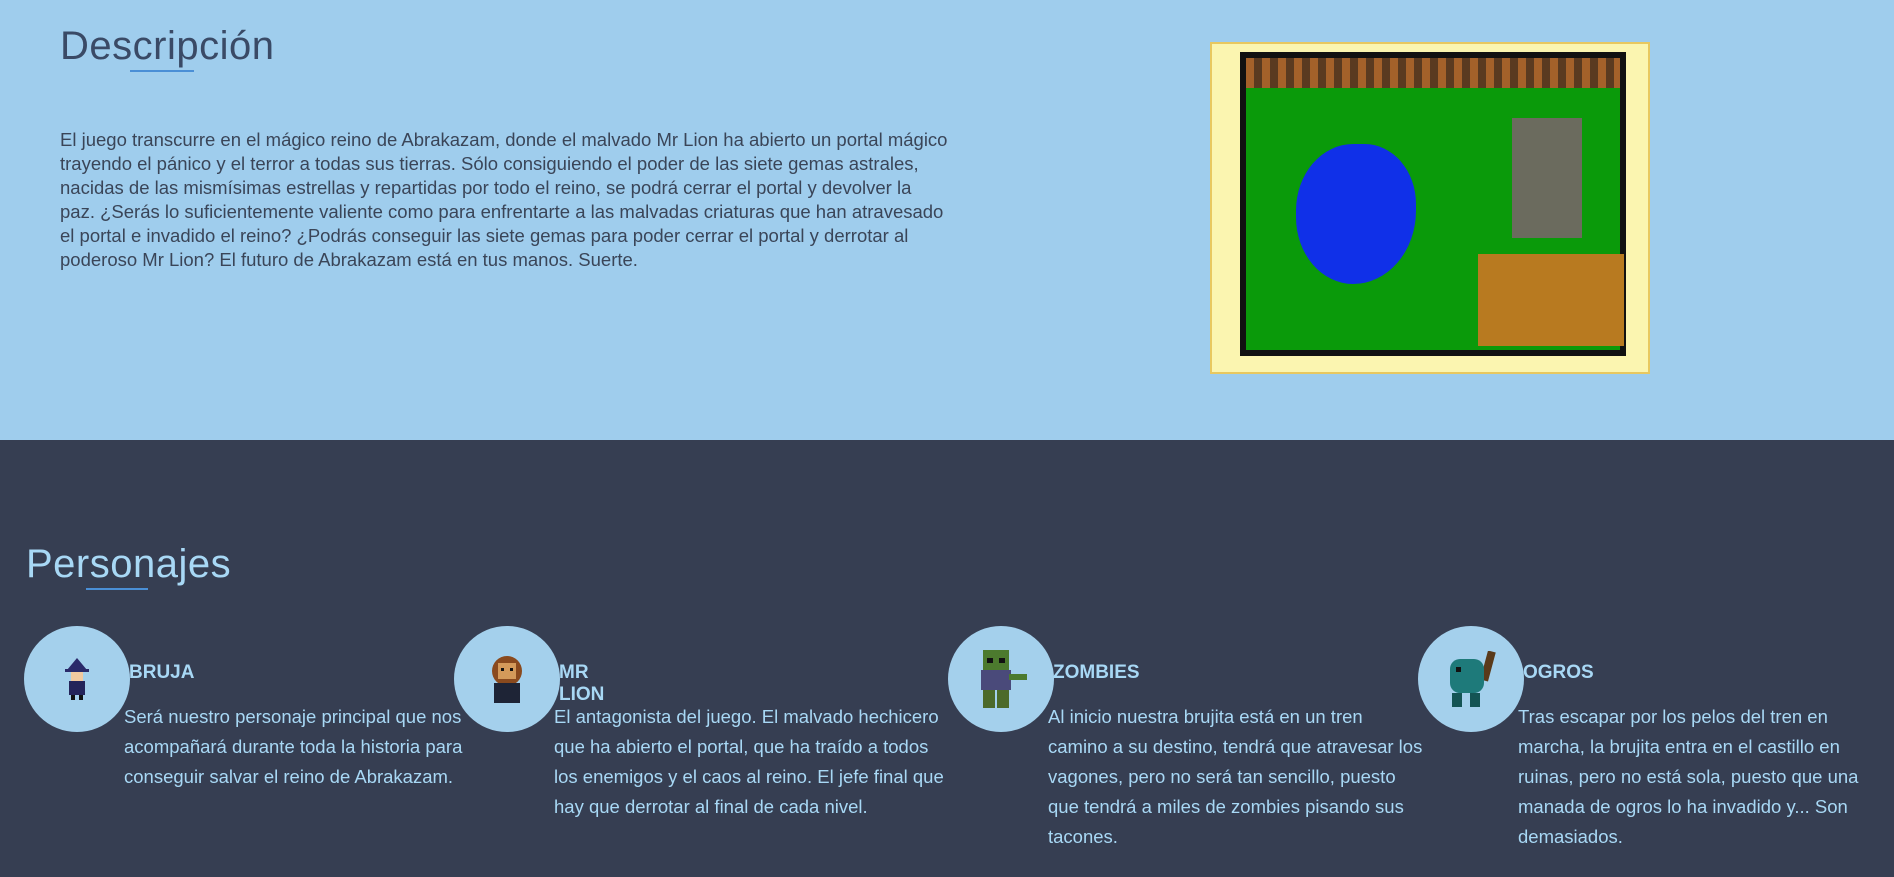 This screenshot has height=877, width=1894. What do you see at coordinates (162, 672) in the screenshot?
I see `character-name: BRUJA` at bounding box center [162, 672].